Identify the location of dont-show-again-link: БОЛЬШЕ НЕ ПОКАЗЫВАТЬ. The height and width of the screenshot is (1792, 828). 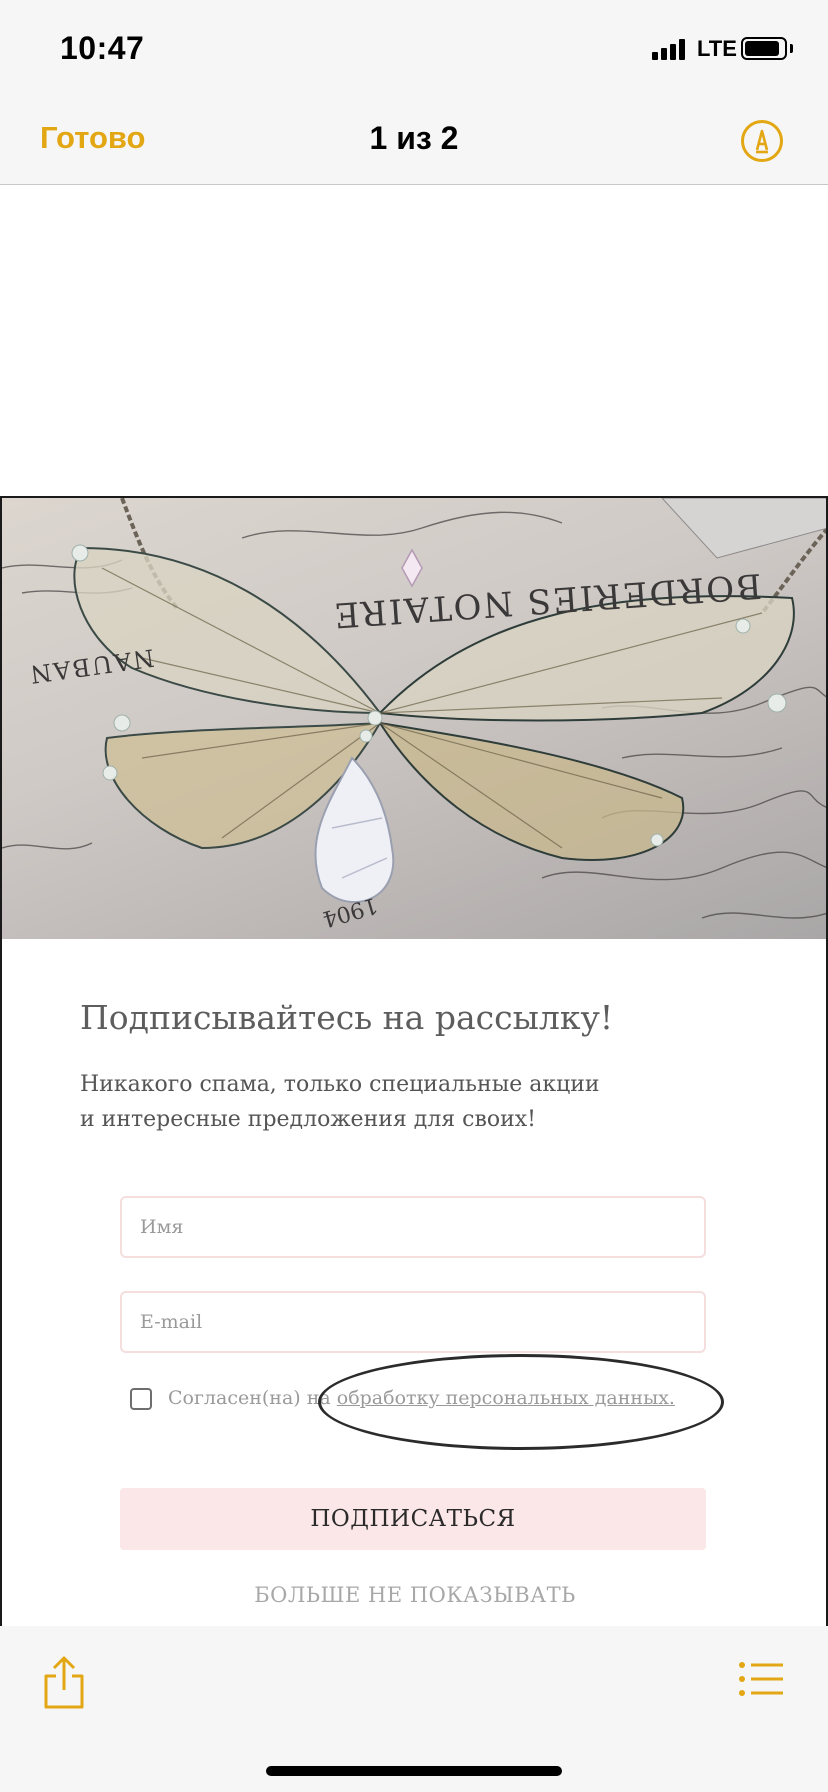
(414, 1595).